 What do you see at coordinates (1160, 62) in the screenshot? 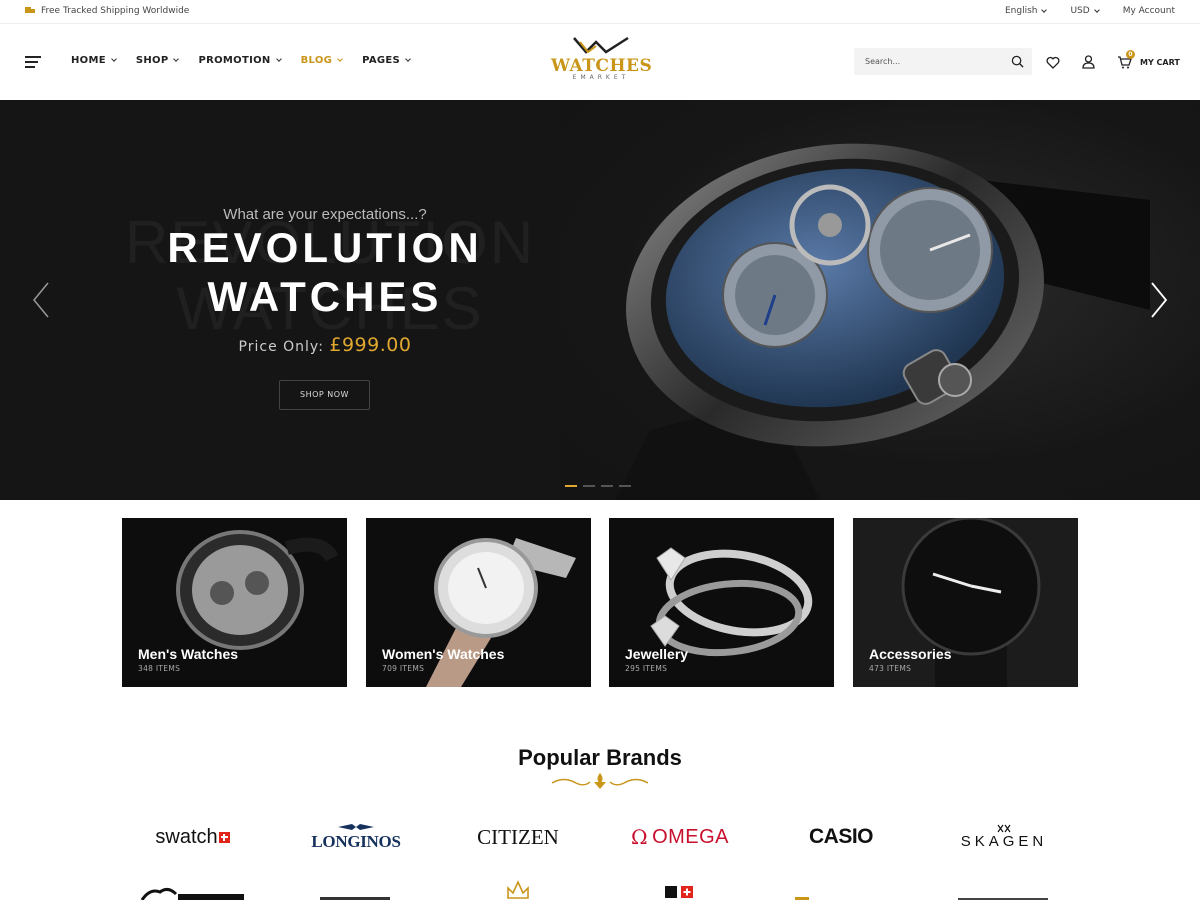
I see `cart-label: MY CART` at bounding box center [1160, 62].